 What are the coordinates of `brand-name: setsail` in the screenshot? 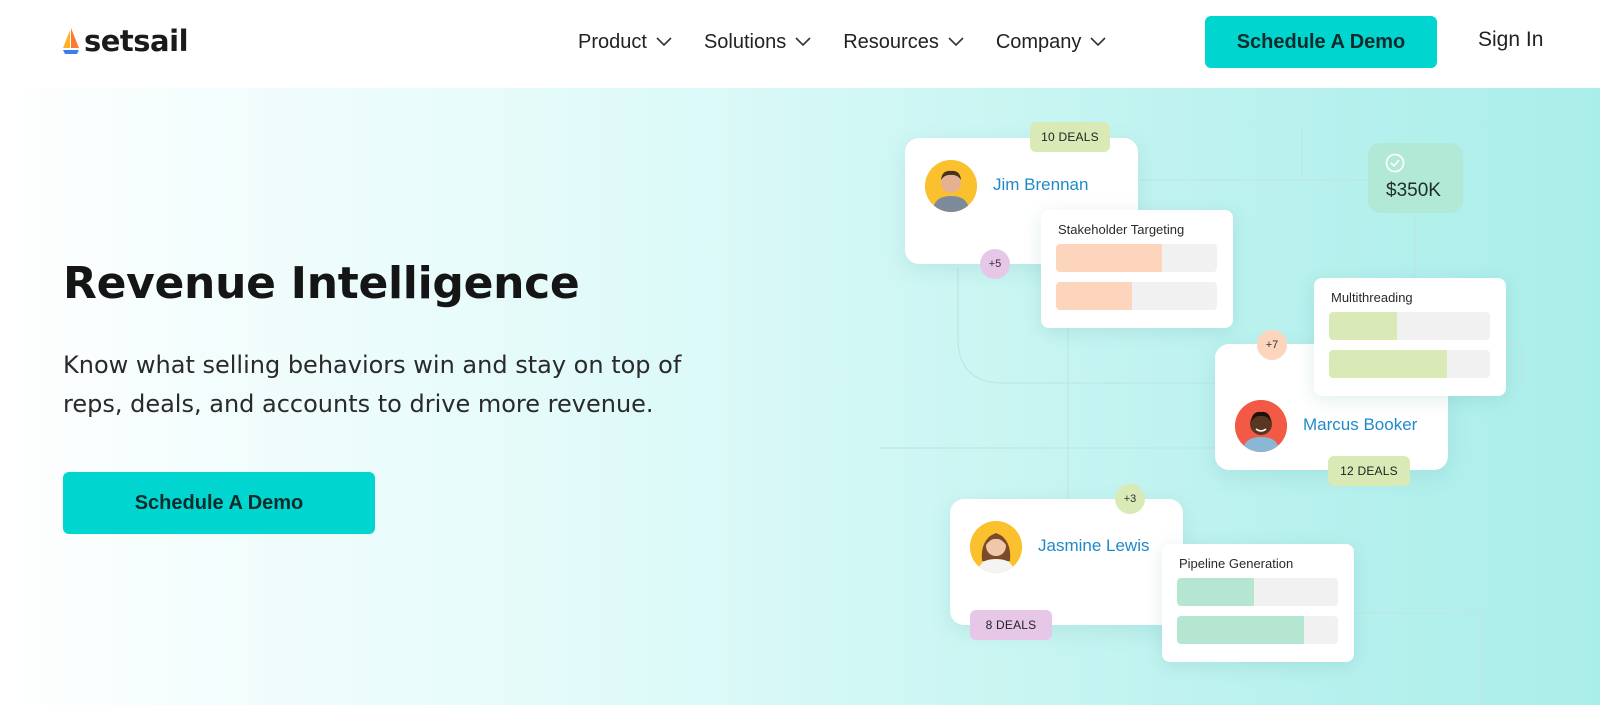 It's located at (136, 41).